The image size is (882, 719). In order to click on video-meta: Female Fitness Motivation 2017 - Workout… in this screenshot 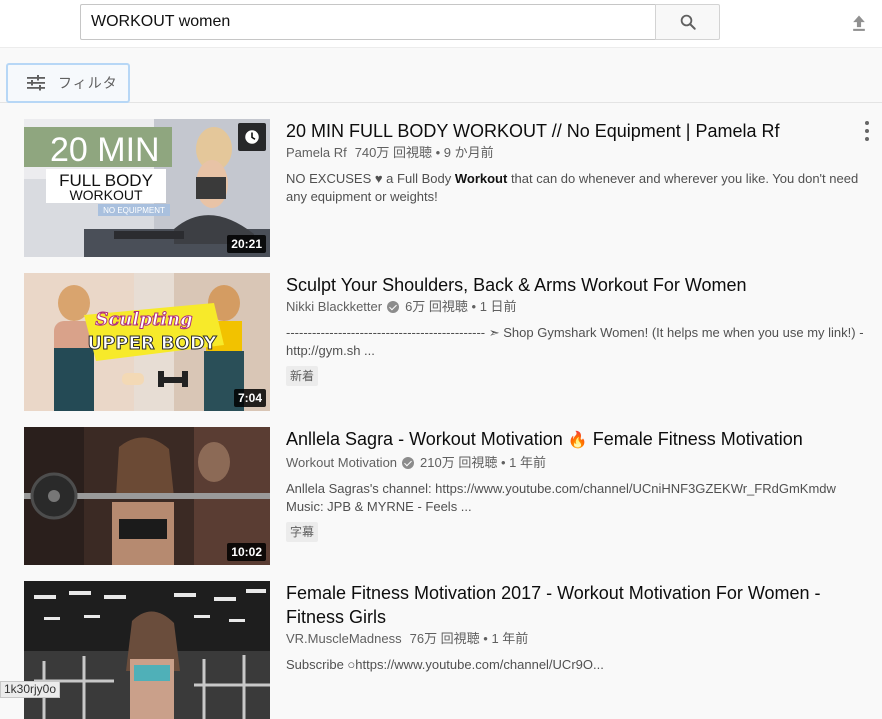, I will do `click(576, 627)`.